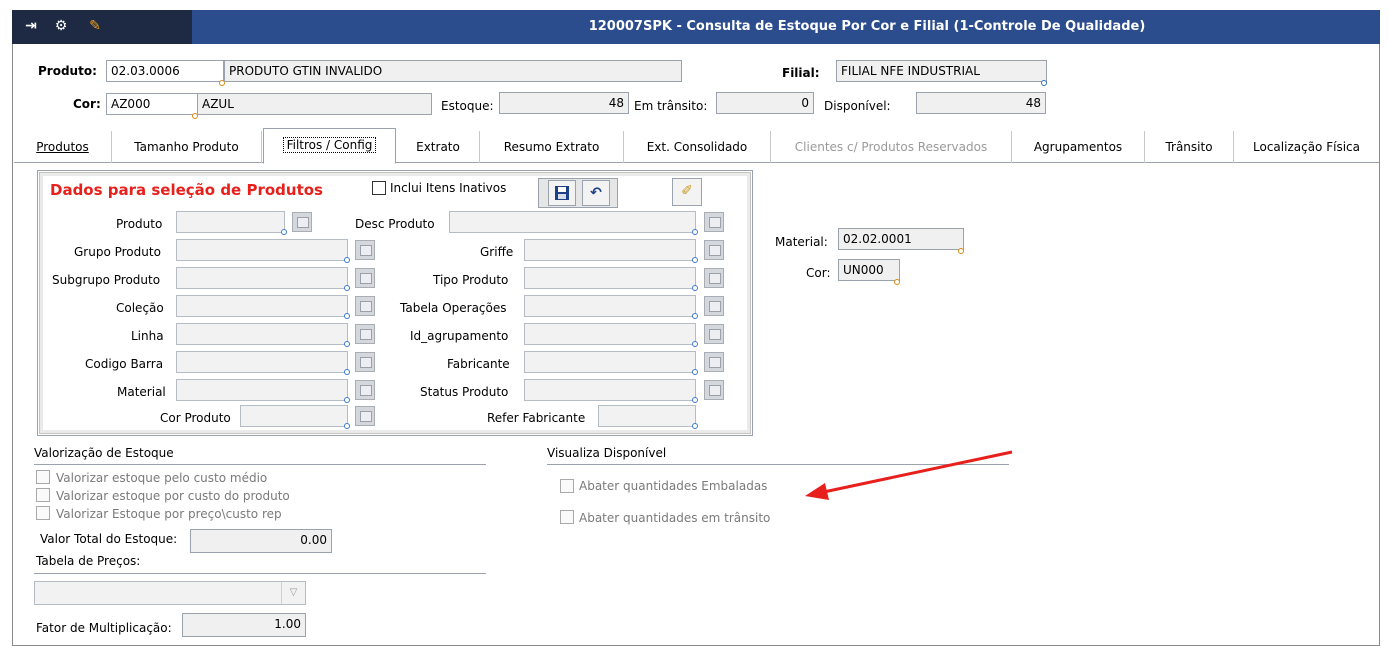 This screenshot has height=654, width=1389. What do you see at coordinates (897, 282) in the screenshot?
I see `material-cor-lookup-icon` at bounding box center [897, 282].